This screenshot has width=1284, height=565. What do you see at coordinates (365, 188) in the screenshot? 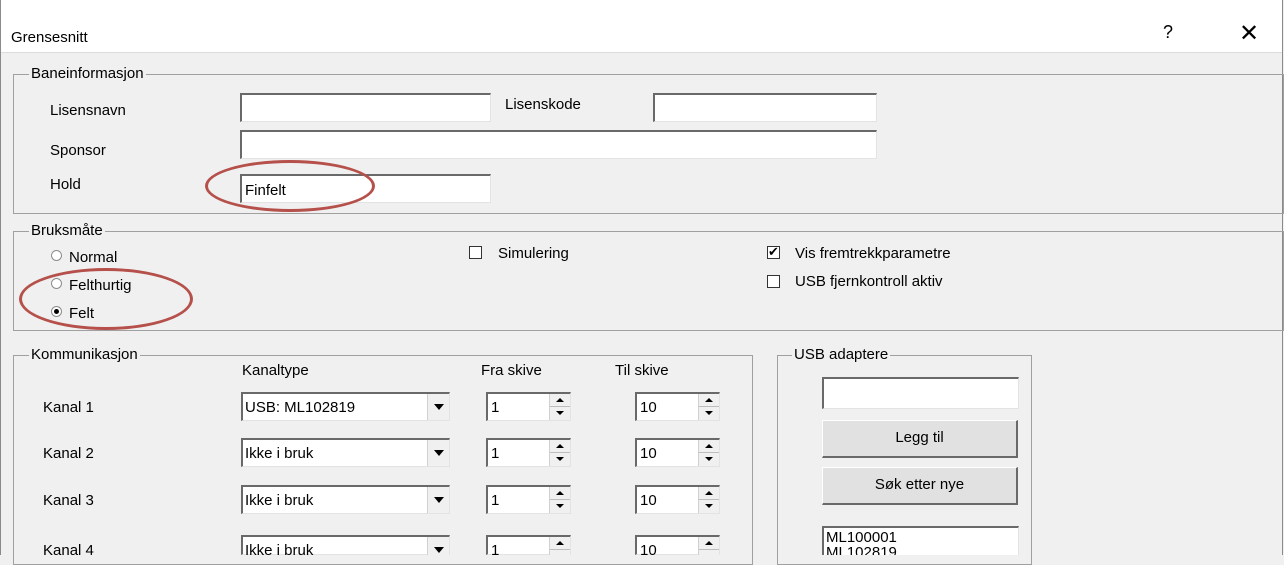
I see `hold-field: Finfelt` at bounding box center [365, 188].